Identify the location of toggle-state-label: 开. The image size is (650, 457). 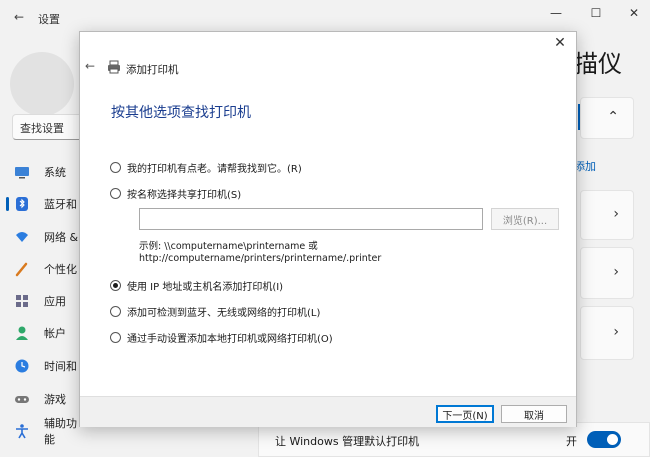
(571, 441).